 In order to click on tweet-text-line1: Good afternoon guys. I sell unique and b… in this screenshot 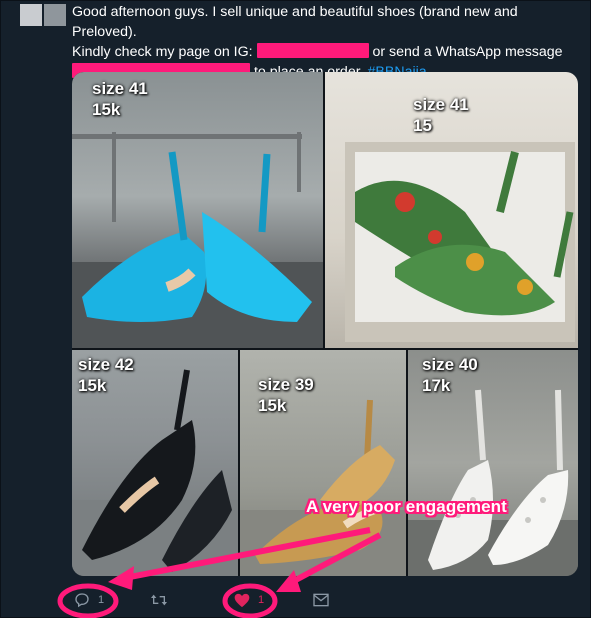, I will do `click(295, 22)`.